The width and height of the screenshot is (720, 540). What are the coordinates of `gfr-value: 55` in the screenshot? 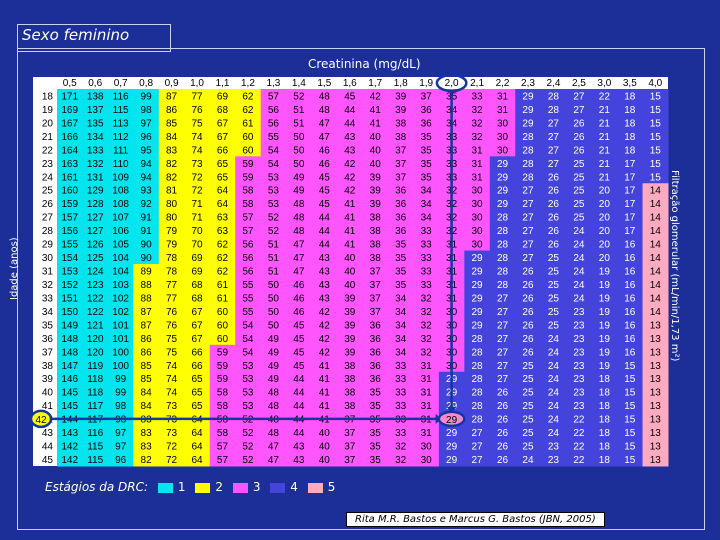 It's located at (248, 298).